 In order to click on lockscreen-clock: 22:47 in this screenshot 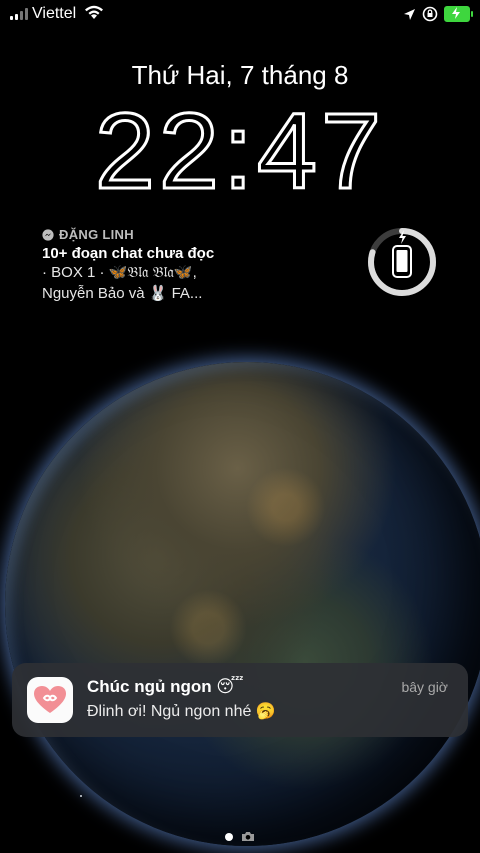, I will do `click(240, 151)`.